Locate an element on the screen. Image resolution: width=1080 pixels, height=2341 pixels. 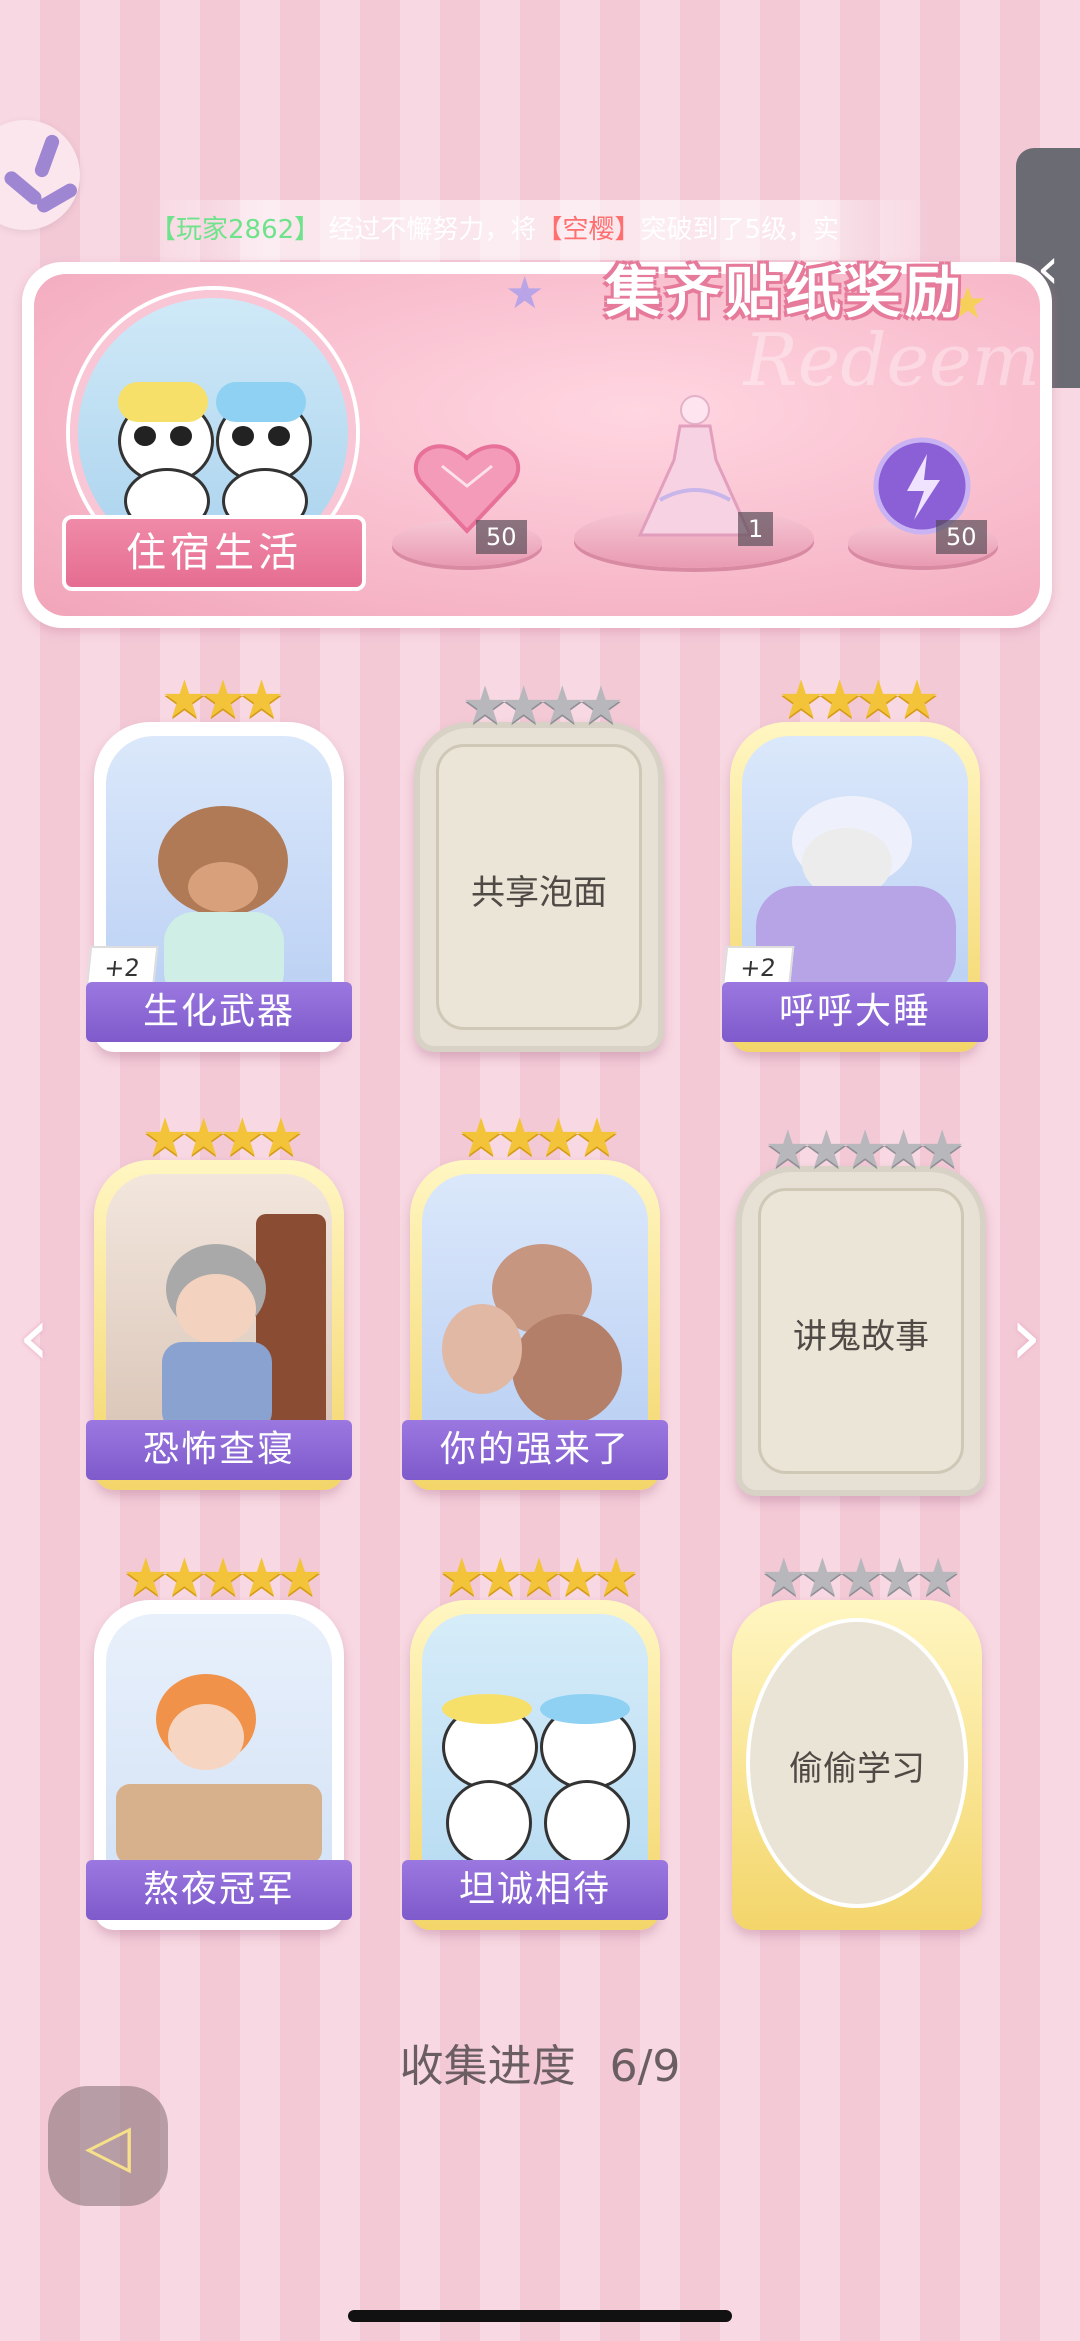
sticker-name: 呼呼大睡 is located at coordinates (855, 1012).